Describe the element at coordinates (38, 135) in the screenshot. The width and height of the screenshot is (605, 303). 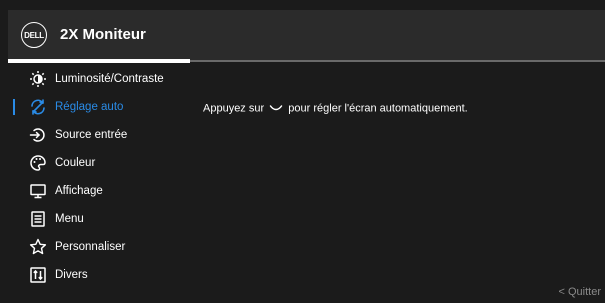
I see `input-source-icon` at that location.